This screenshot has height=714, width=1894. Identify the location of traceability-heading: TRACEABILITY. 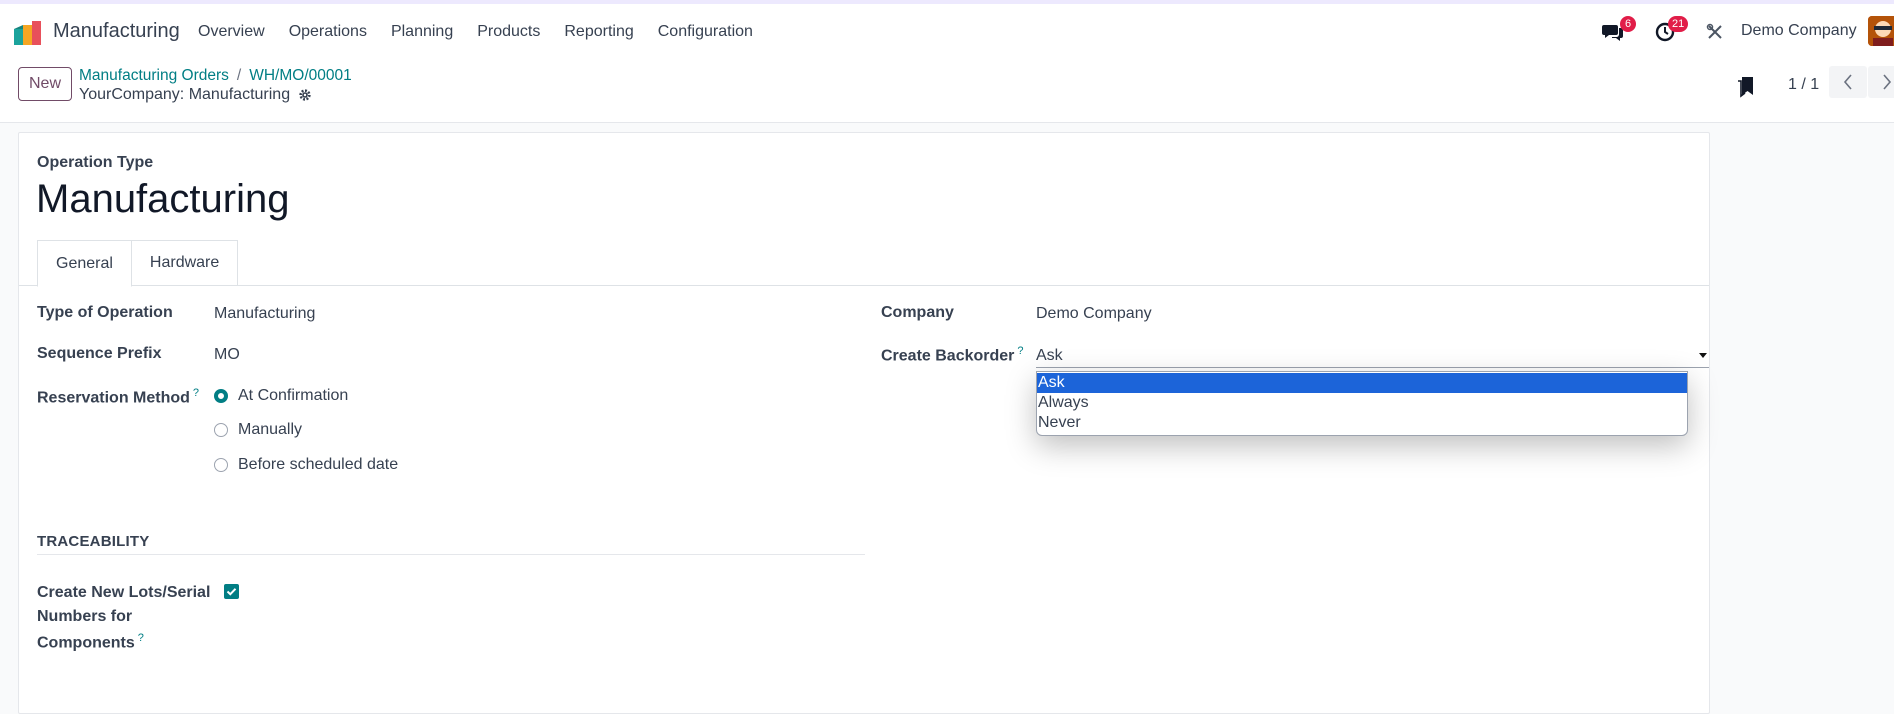
(93, 541).